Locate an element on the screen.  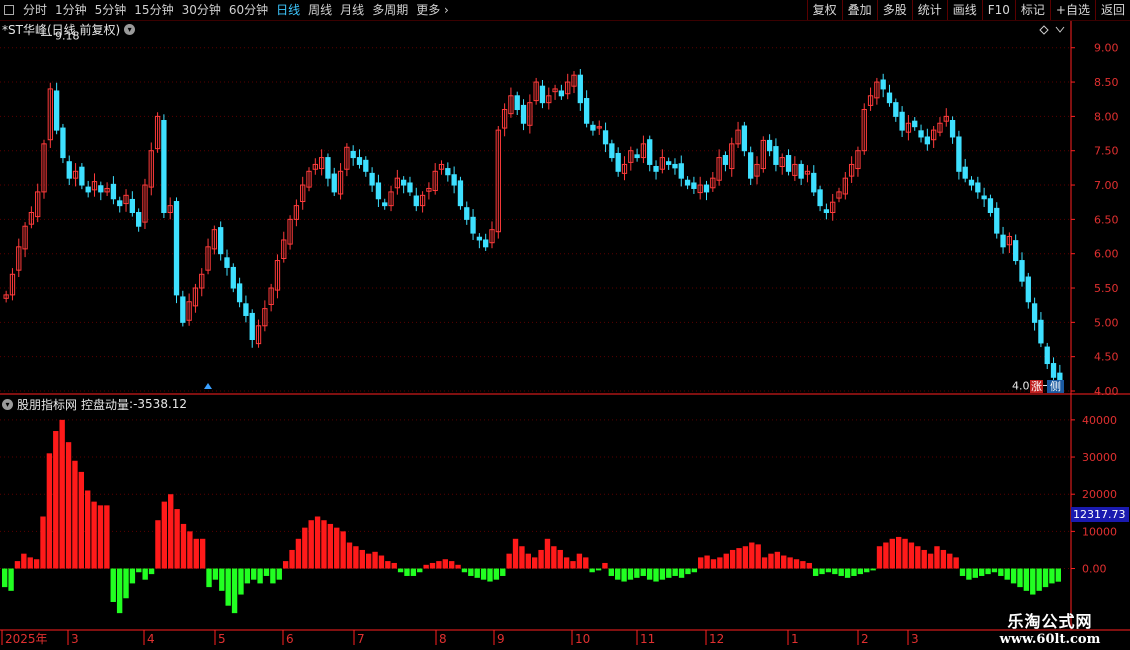
toolbar-button-6: 标记 is located at coordinates (1032, 10).